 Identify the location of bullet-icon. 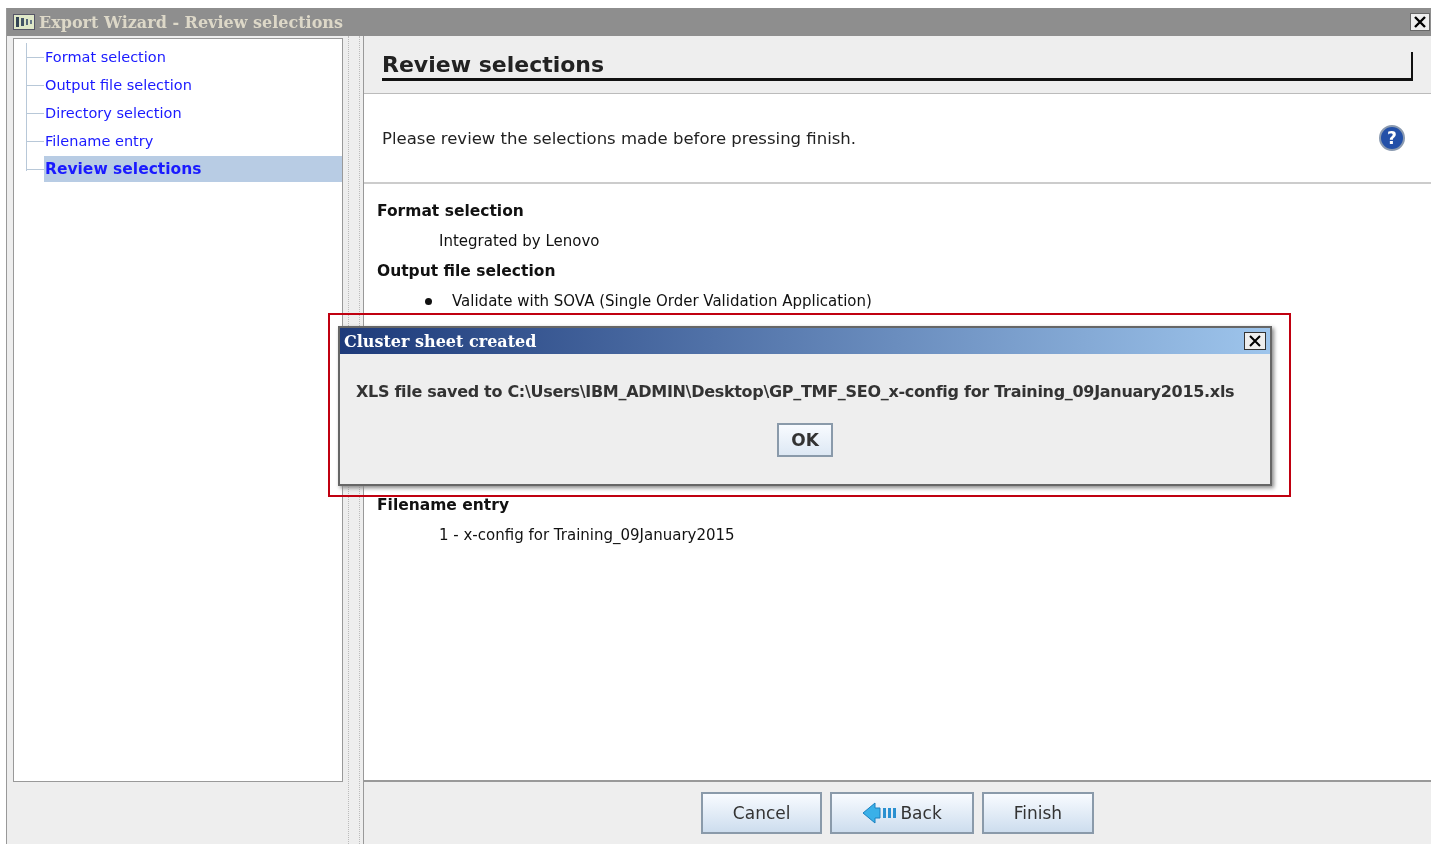
(428, 301).